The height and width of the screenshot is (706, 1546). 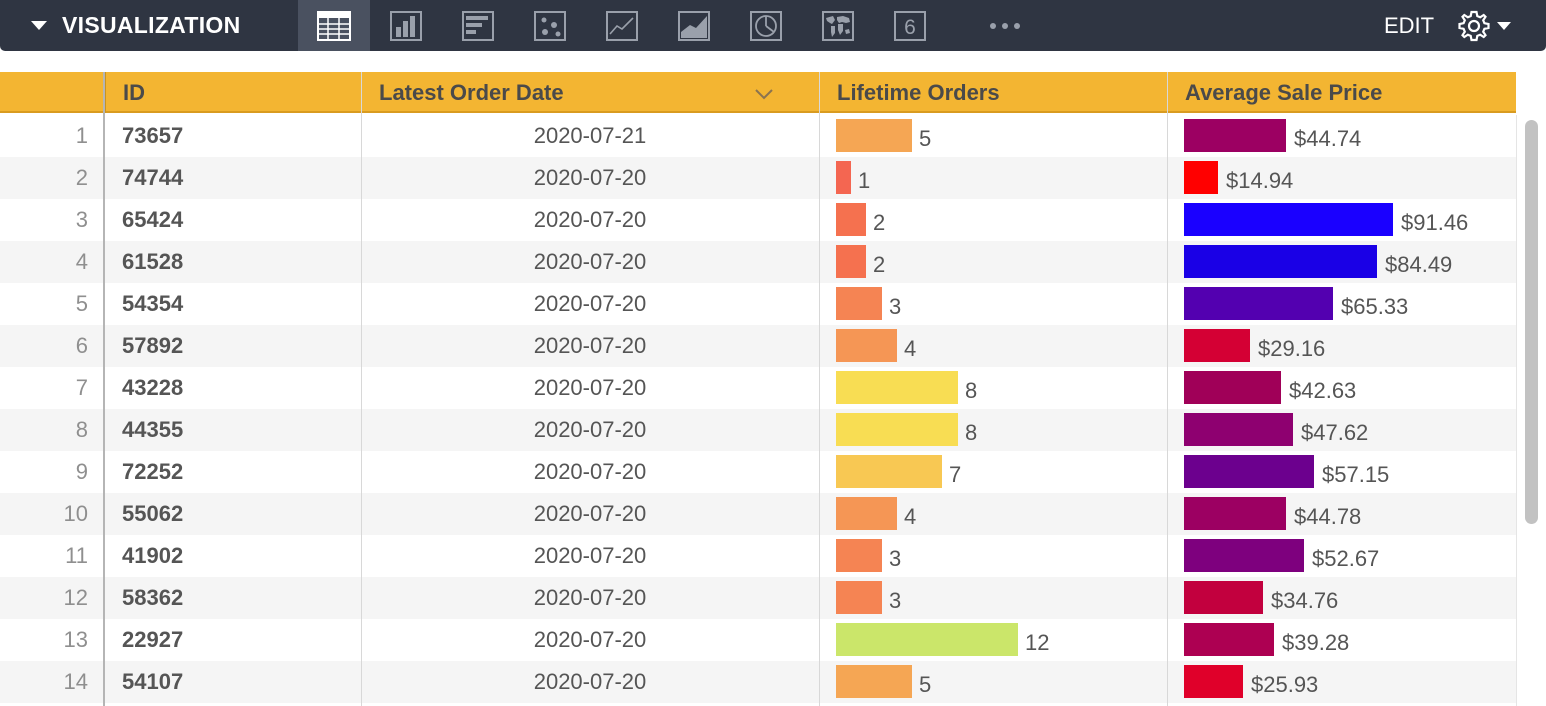 I want to click on table-row: 3 65424 2020-07-20 2 $91.46, so click(x=758, y=220).